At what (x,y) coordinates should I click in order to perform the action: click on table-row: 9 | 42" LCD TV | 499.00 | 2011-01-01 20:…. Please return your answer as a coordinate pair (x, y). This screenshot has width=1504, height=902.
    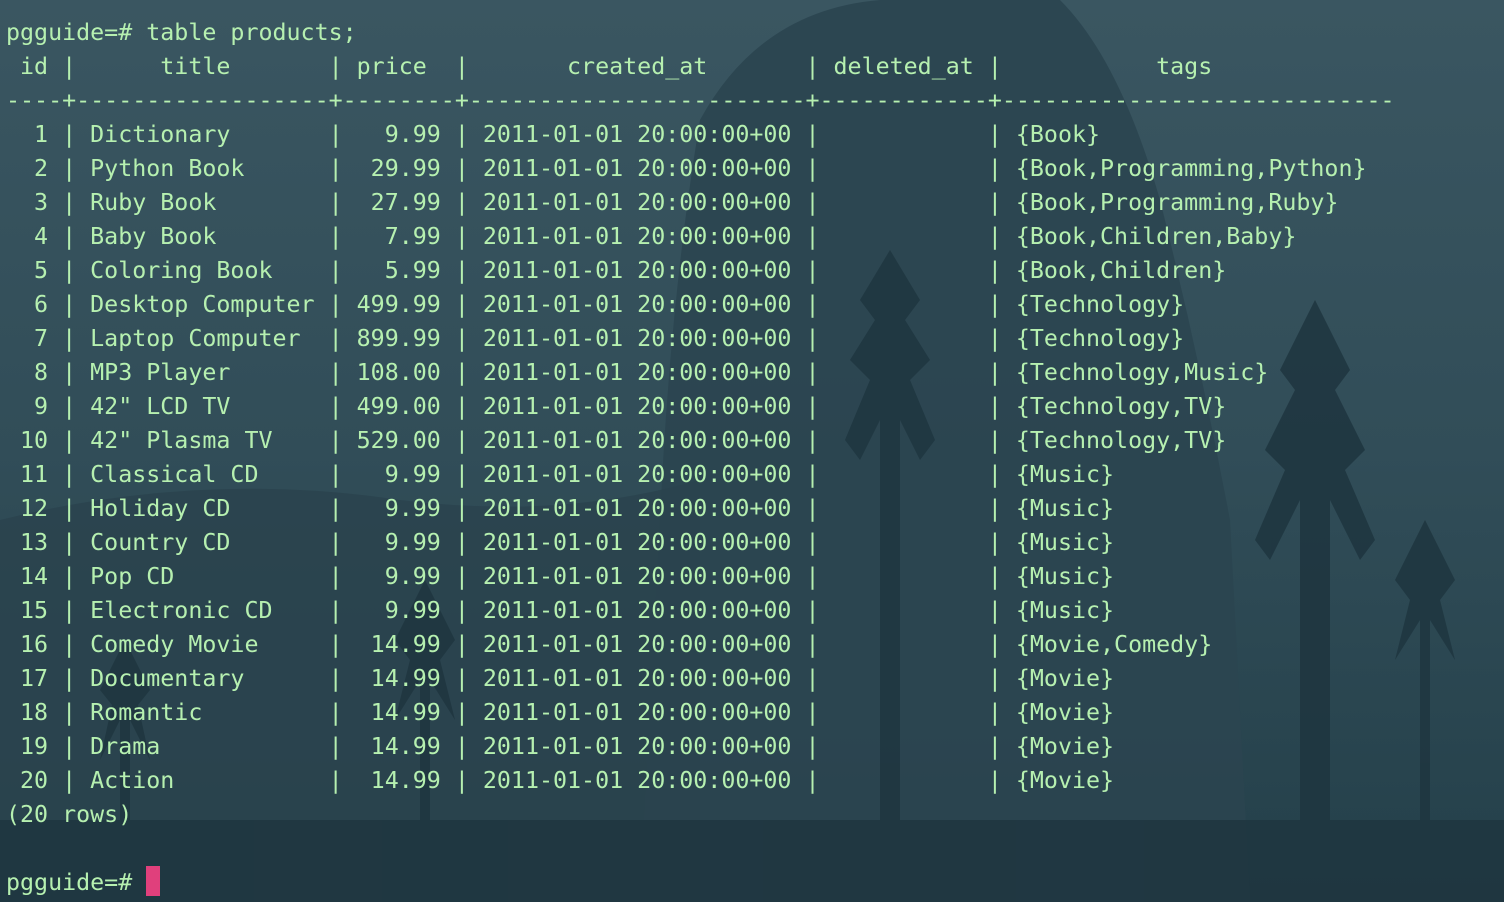
    Looking at the image, I should click on (616, 406).